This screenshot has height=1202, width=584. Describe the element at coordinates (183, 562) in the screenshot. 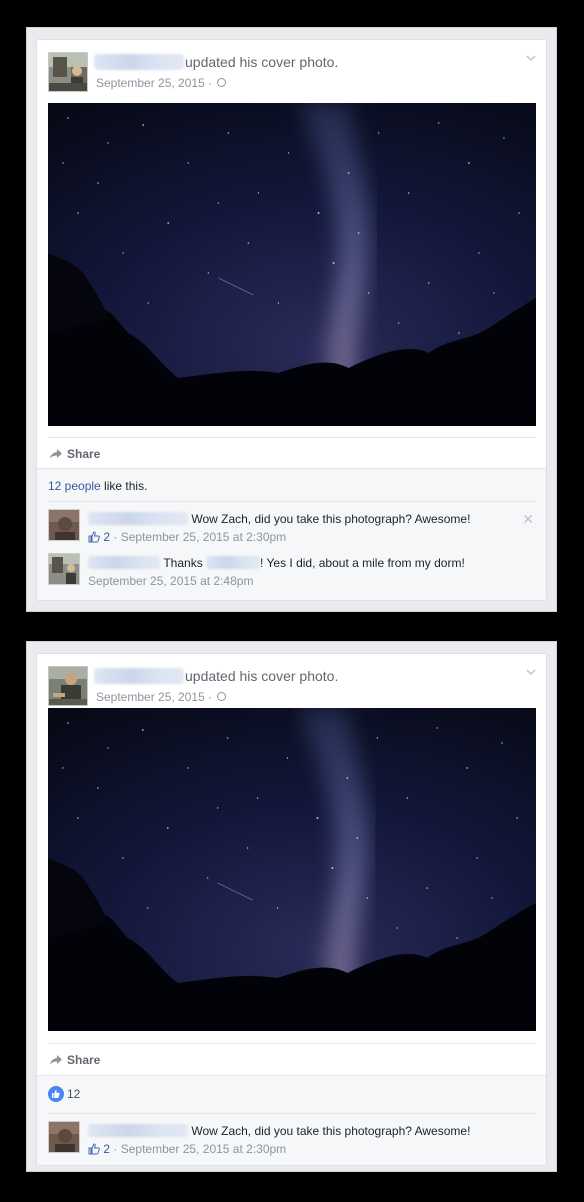

I see `comment-text-before: Thanks` at that location.